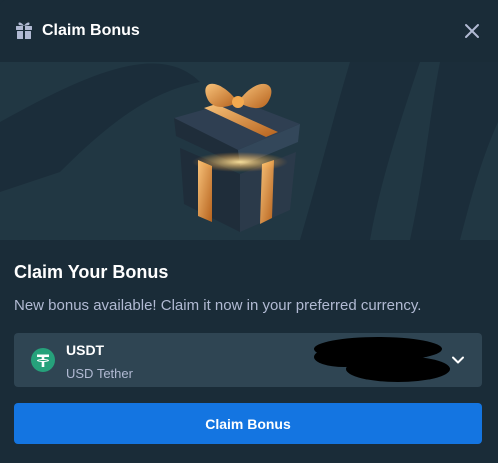 The width and height of the screenshot is (498, 463). What do you see at coordinates (91, 272) in the screenshot?
I see `section-title: Claim Your Bonus` at bounding box center [91, 272].